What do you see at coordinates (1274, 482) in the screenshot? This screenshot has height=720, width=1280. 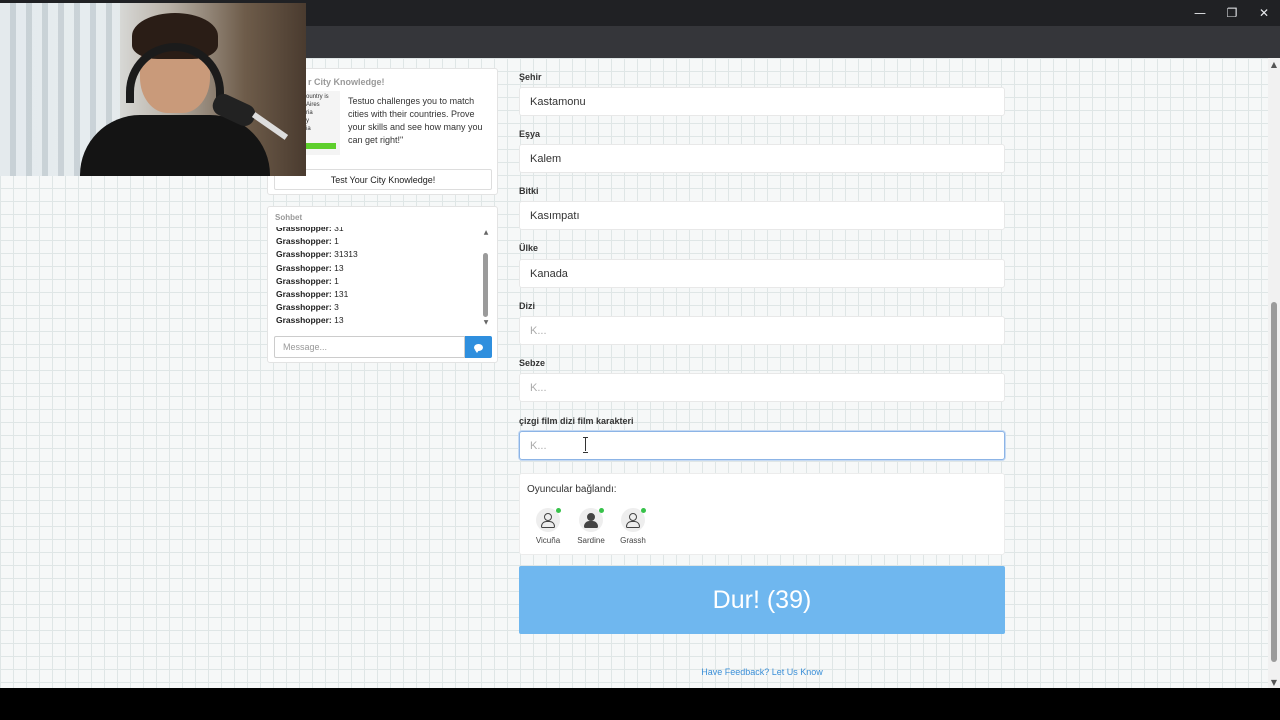 I see `scroll-thumb` at bounding box center [1274, 482].